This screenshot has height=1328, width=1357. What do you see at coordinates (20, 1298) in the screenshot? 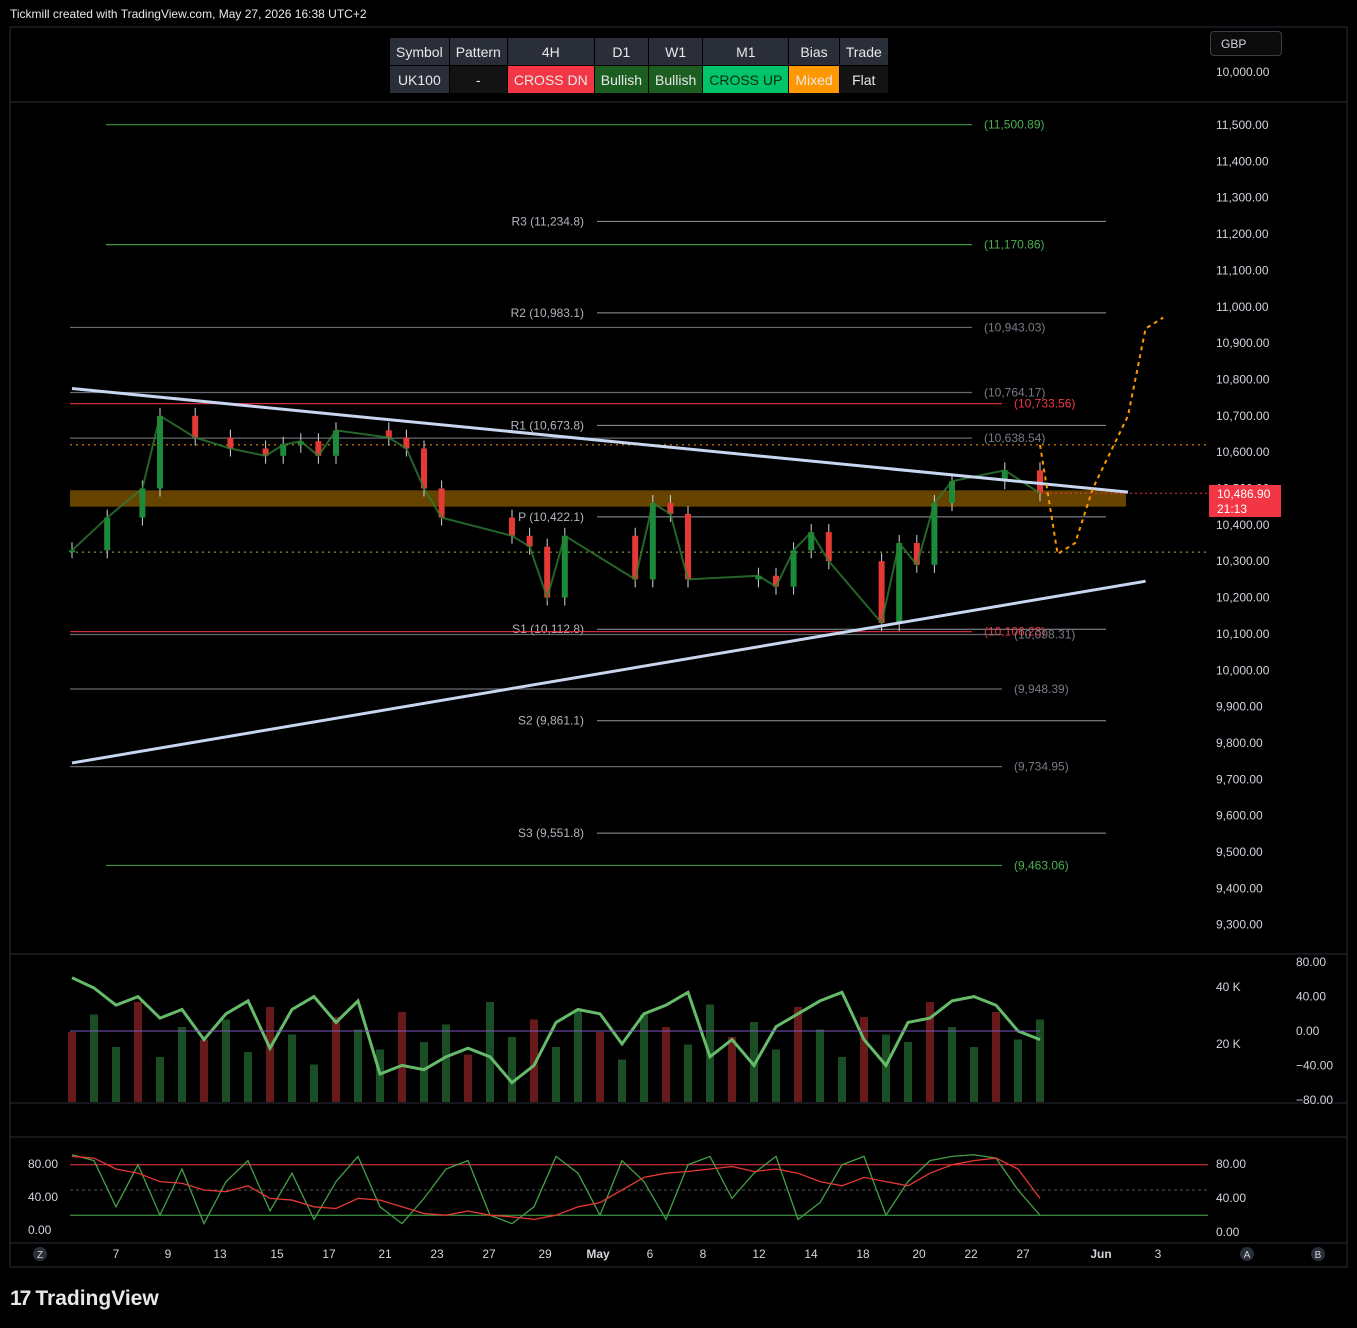
I see `tradingview-logo-icon: 17` at bounding box center [20, 1298].